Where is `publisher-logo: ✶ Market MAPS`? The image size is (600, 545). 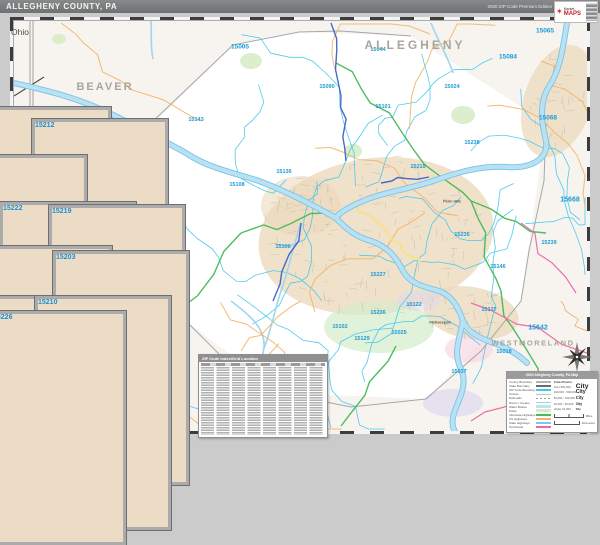 publisher-logo: ✶ Market MAPS is located at coordinates (576, 12).